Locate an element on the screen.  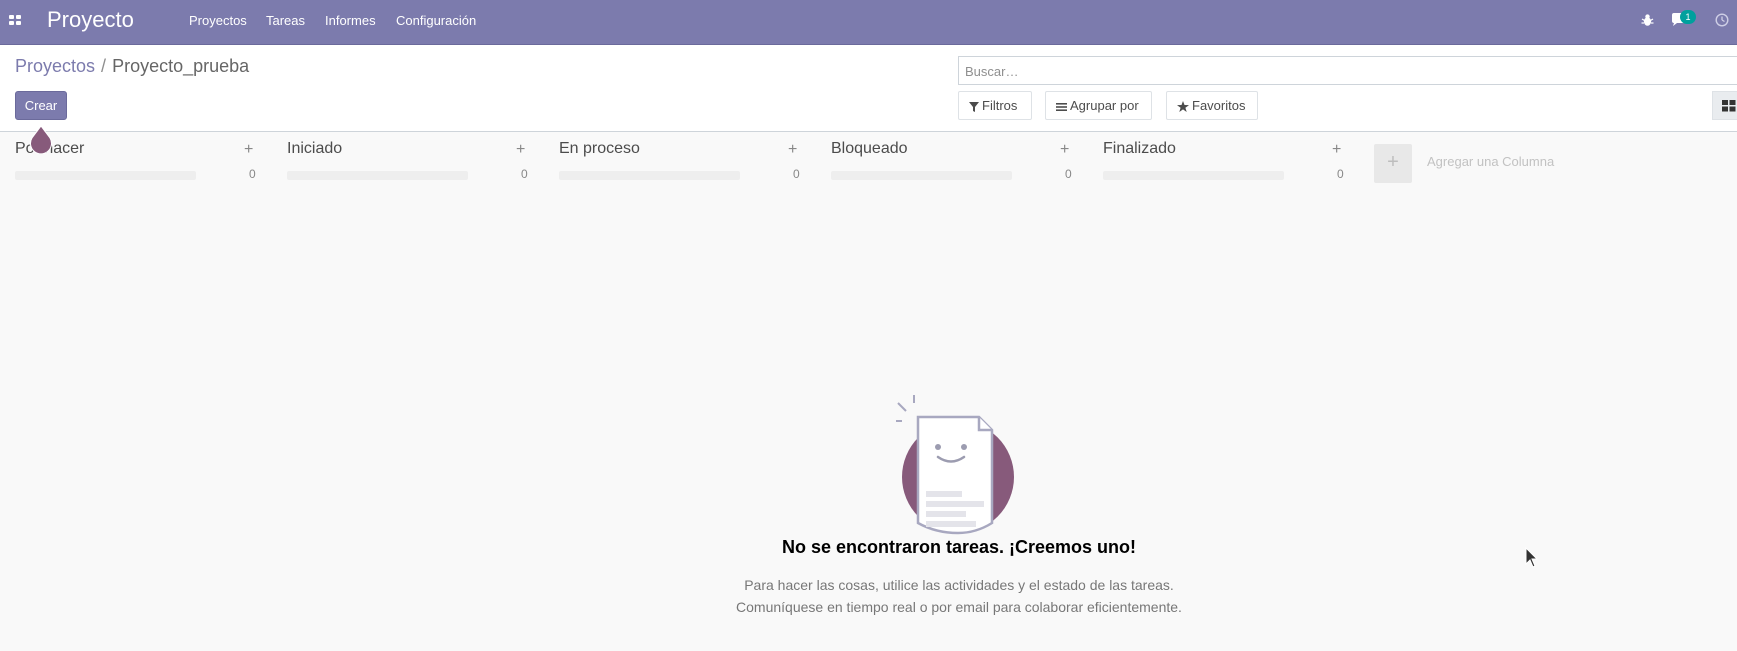
column-title: Iniciado is located at coordinates (314, 149).